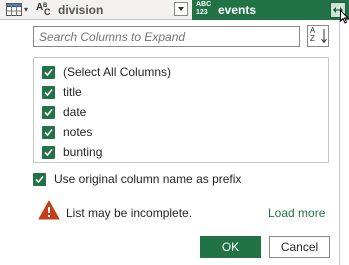 The height and width of the screenshot is (265, 349). What do you see at coordinates (296, 213) in the screenshot?
I see `load-more-link: Load more` at bounding box center [296, 213].